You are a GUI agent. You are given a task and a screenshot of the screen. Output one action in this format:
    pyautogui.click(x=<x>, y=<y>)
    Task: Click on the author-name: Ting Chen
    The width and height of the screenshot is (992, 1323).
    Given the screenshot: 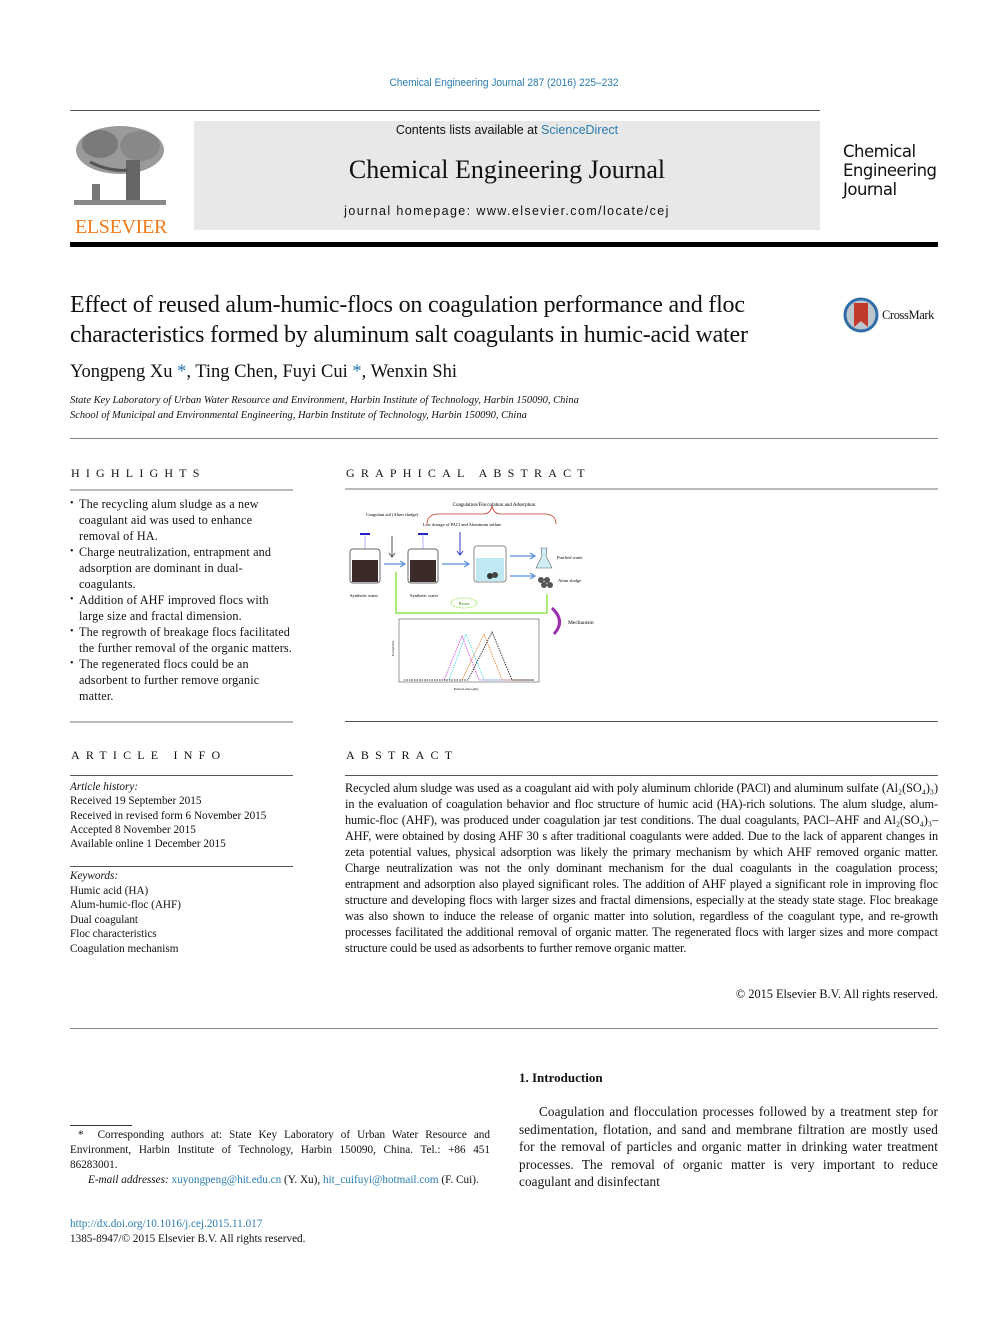 What is the action you would take?
    pyautogui.click(x=234, y=372)
    